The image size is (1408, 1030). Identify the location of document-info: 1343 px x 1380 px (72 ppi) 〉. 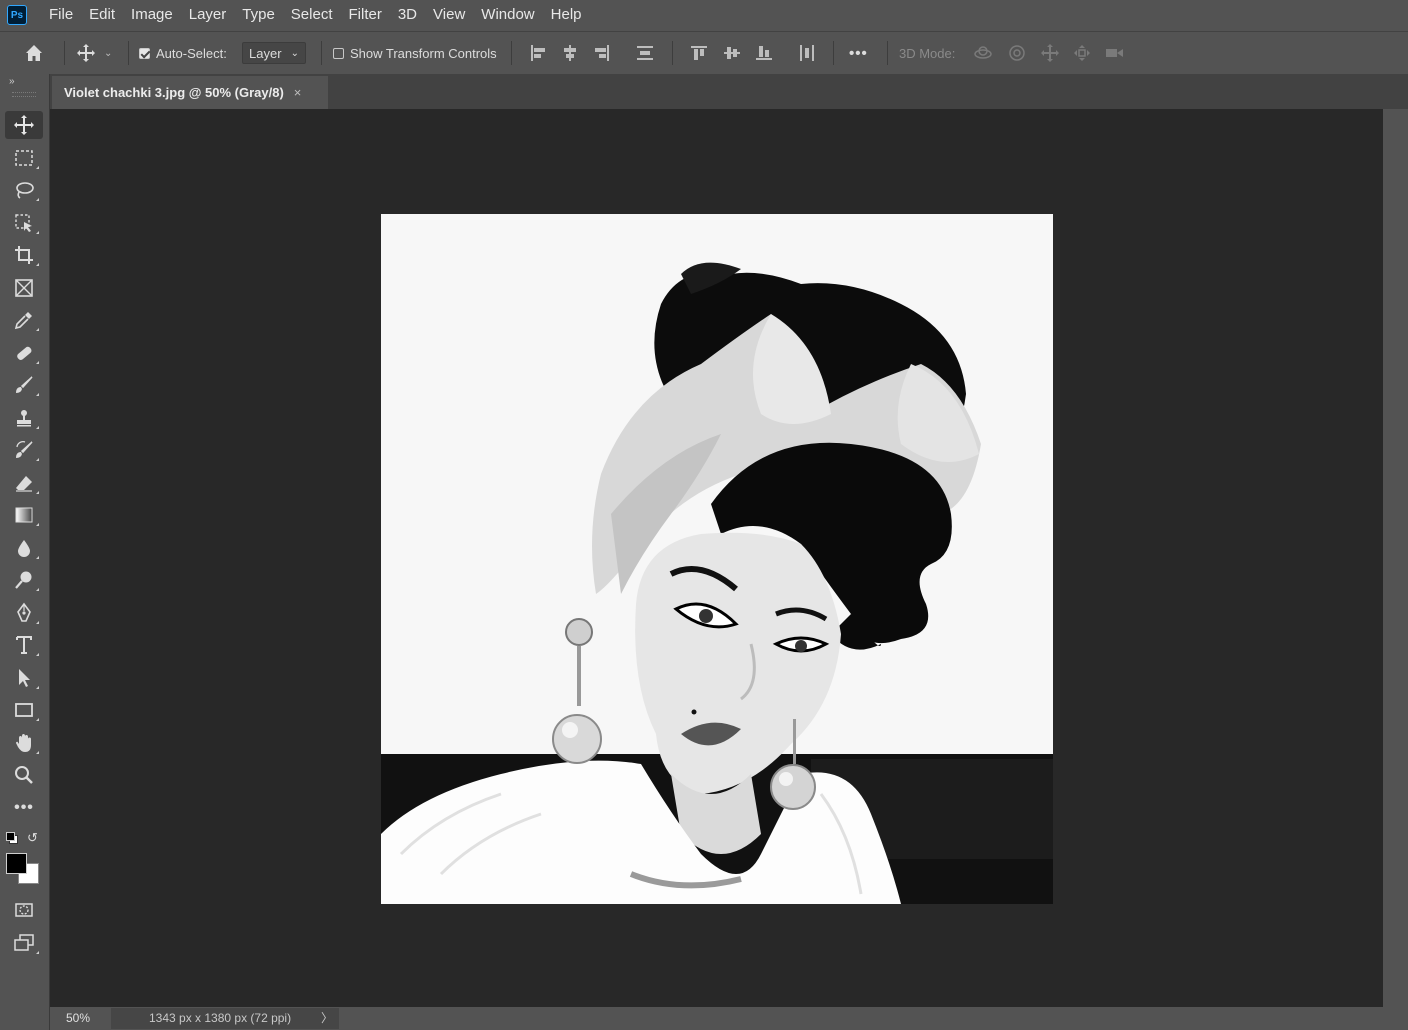
(225, 1018).